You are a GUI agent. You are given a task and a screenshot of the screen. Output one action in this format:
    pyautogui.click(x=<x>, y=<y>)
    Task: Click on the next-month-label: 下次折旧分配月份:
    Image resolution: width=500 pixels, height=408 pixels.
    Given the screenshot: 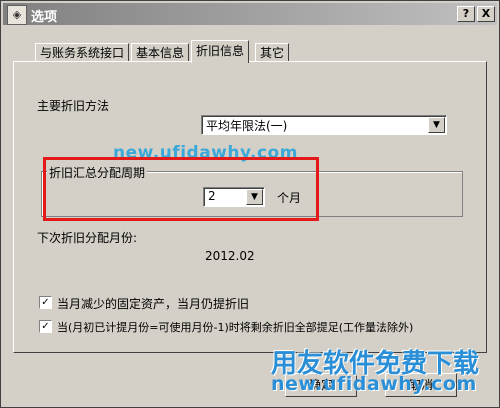 What is the action you would take?
    pyautogui.click(x=87, y=238)
    